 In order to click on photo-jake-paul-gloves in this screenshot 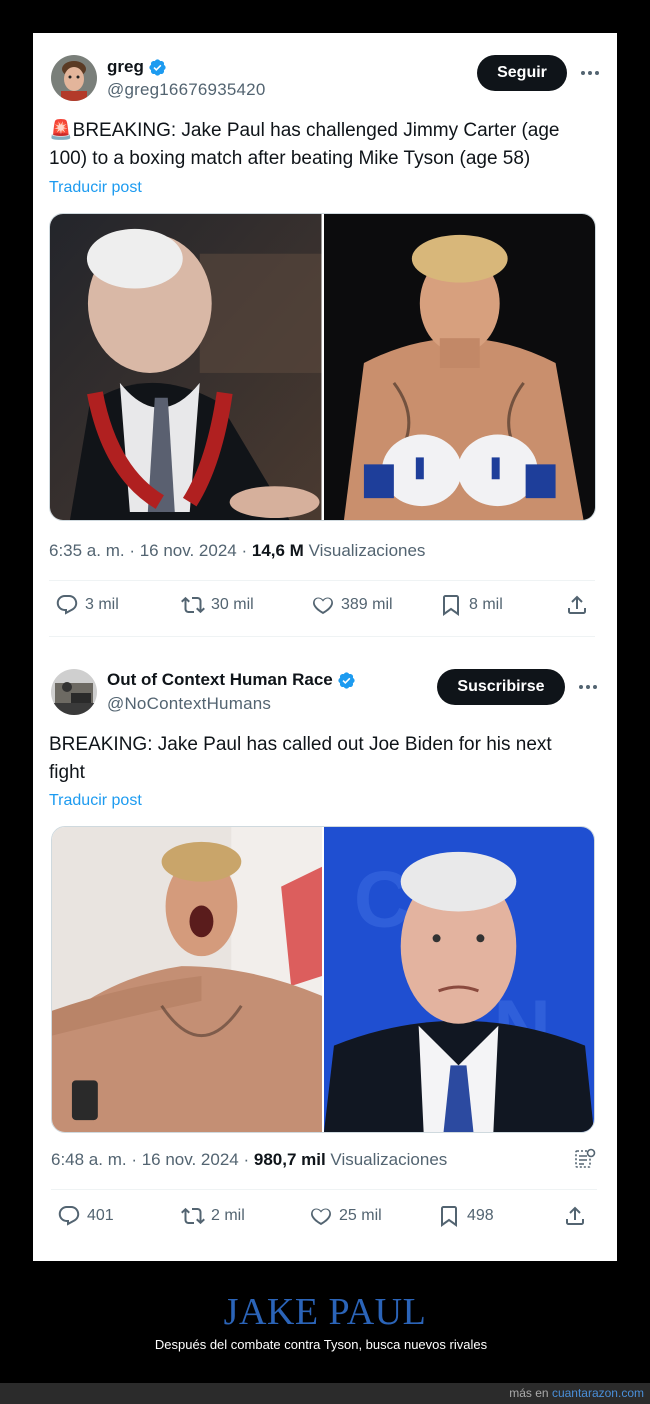, I will do `click(459, 367)`.